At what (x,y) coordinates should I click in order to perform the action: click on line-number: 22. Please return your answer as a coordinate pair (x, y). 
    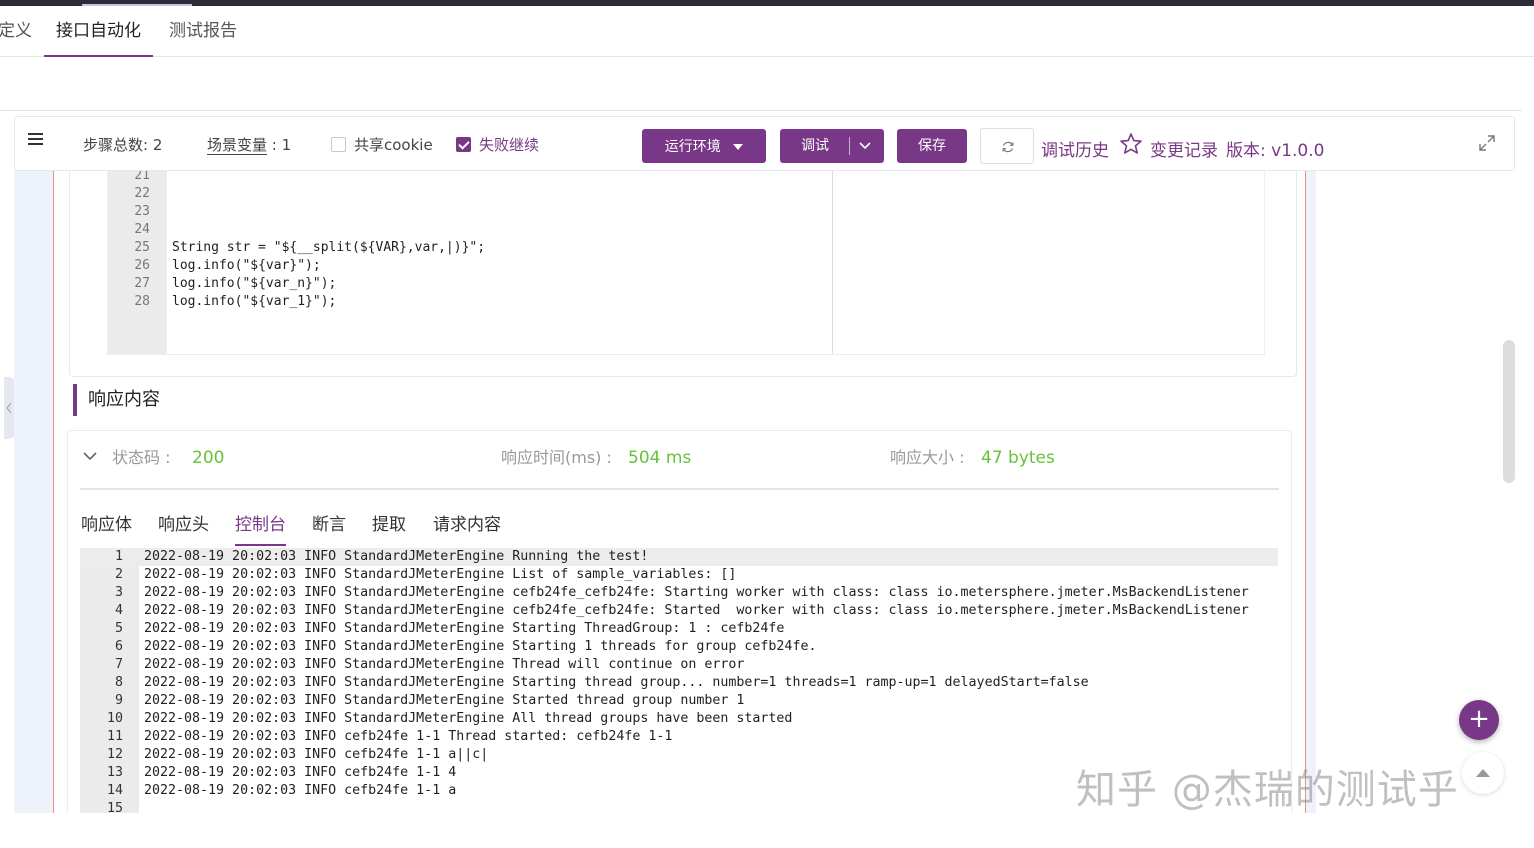
    Looking at the image, I should click on (142, 193).